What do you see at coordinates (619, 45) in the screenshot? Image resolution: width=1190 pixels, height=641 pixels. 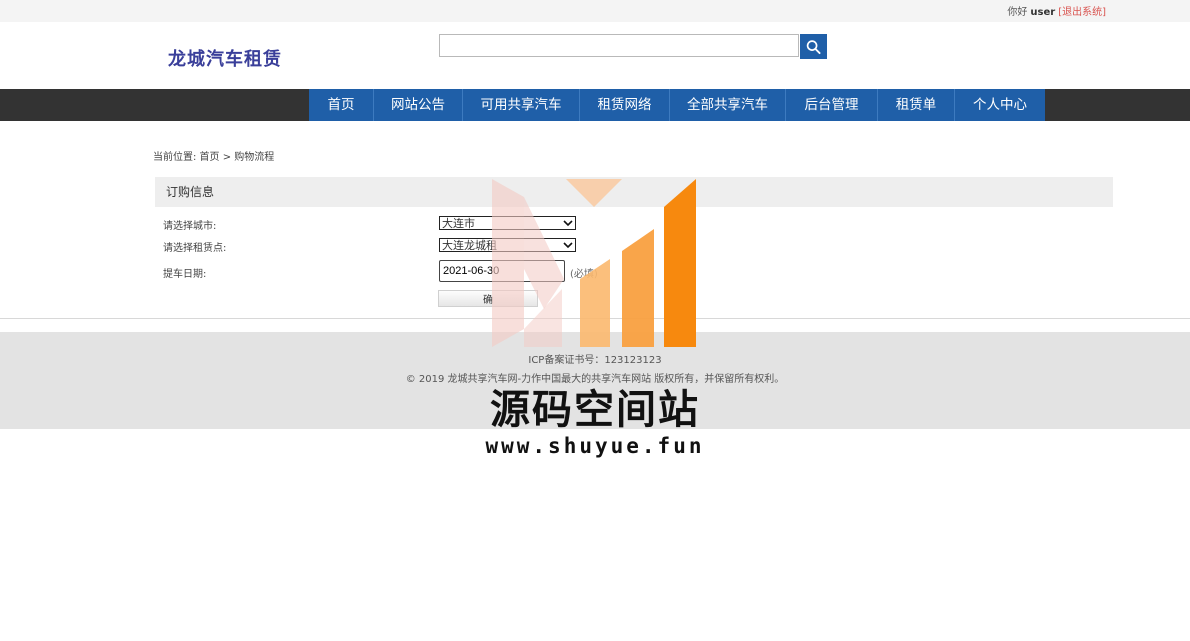 I see `search-input` at bounding box center [619, 45].